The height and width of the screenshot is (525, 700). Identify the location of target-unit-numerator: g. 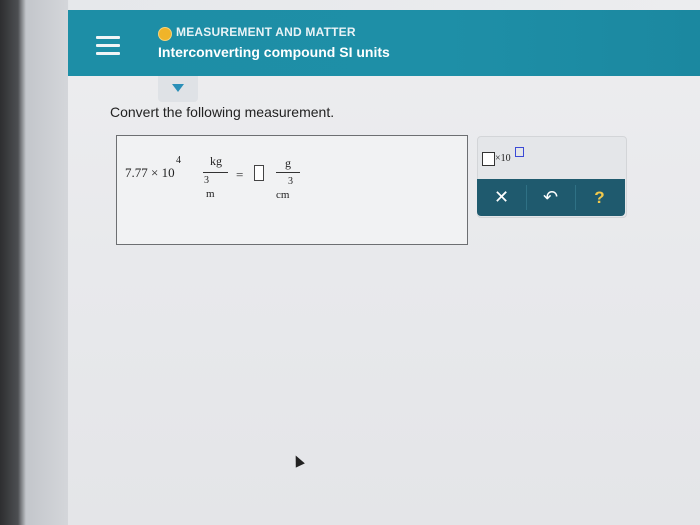
(288, 163).